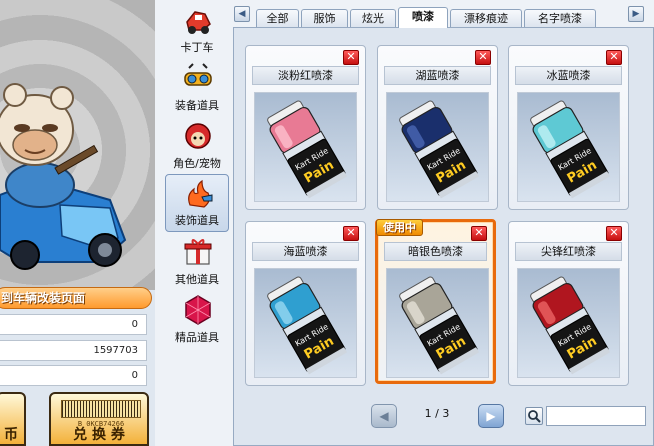  I want to click on category-character-pet: 角色/宠物, so click(197, 145).